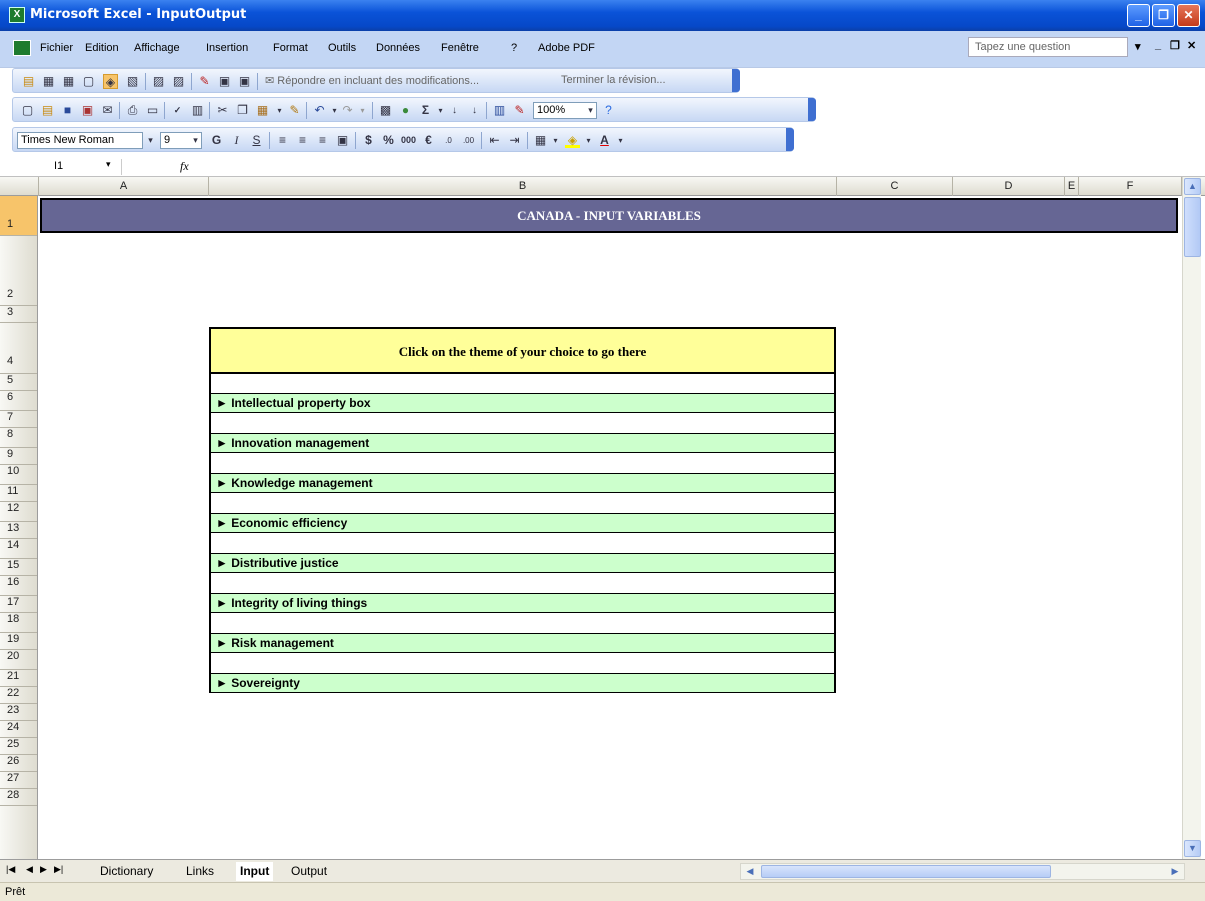 This screenshot has width=1205, height=901. I want to click on column-header-d: D, so click(1009, 186).